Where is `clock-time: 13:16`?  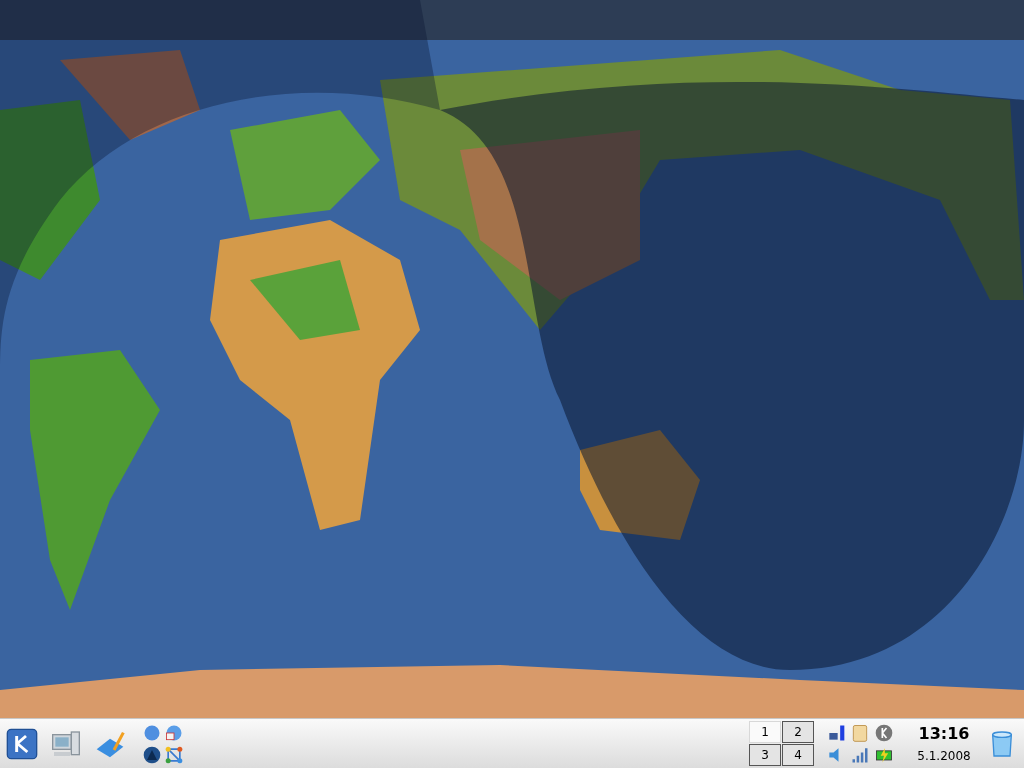 clock-time: 13:16 is located at coordinates (944, 733).